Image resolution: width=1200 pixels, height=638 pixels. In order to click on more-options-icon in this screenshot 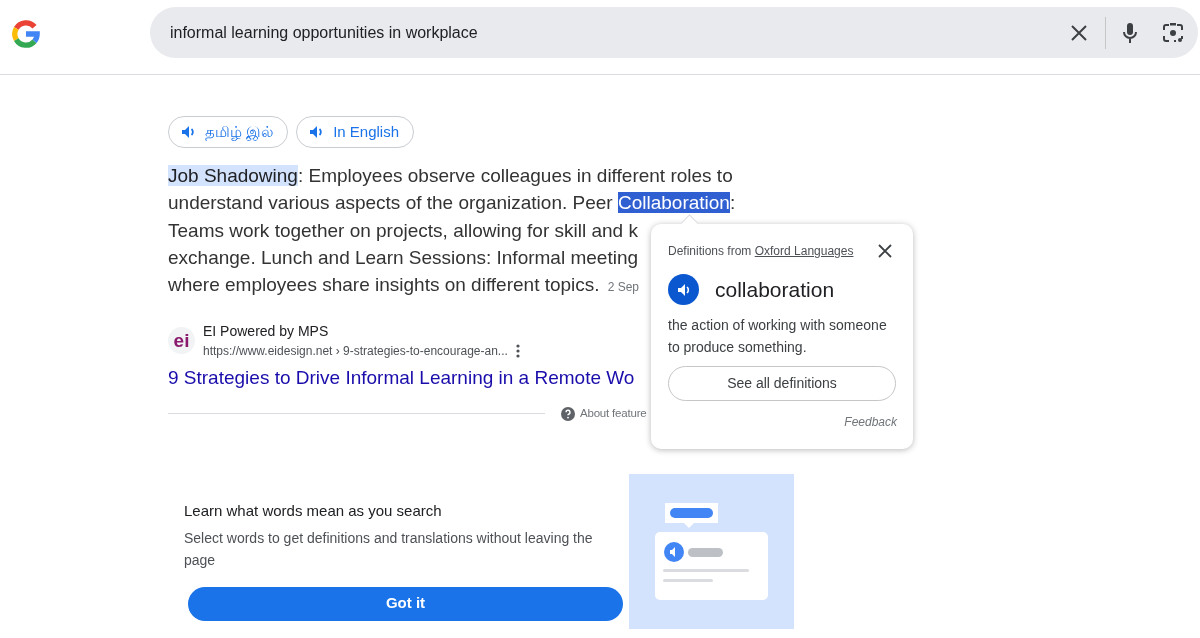, I will do `click(517, 351)`.